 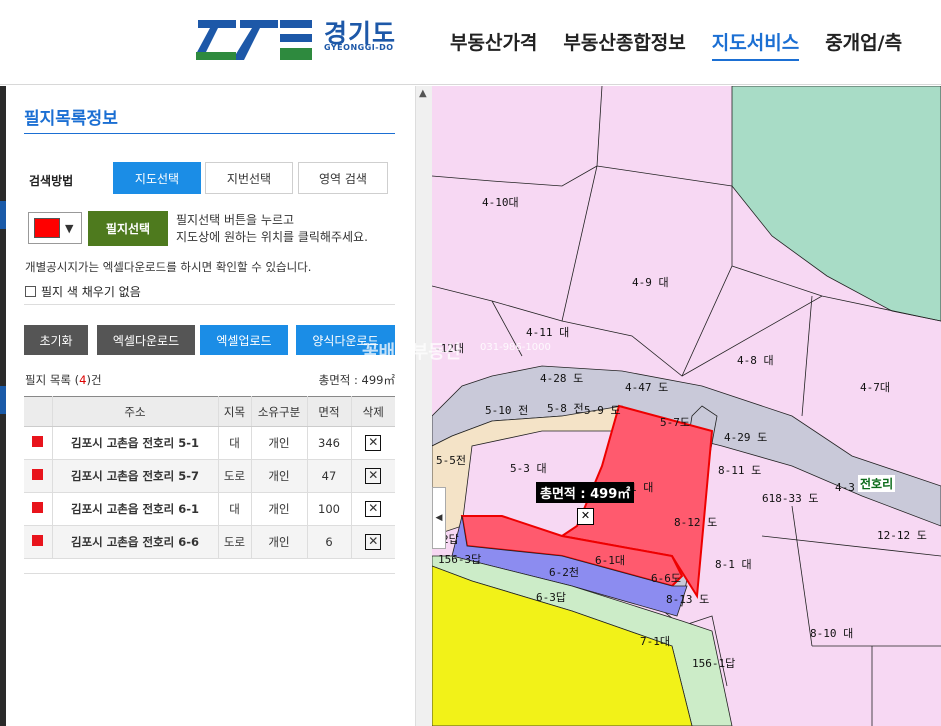 What do you see at coordinates (94, 380) in the screenshot?
I see `list-label-suffix: )건` at bounding box center [94, 380].